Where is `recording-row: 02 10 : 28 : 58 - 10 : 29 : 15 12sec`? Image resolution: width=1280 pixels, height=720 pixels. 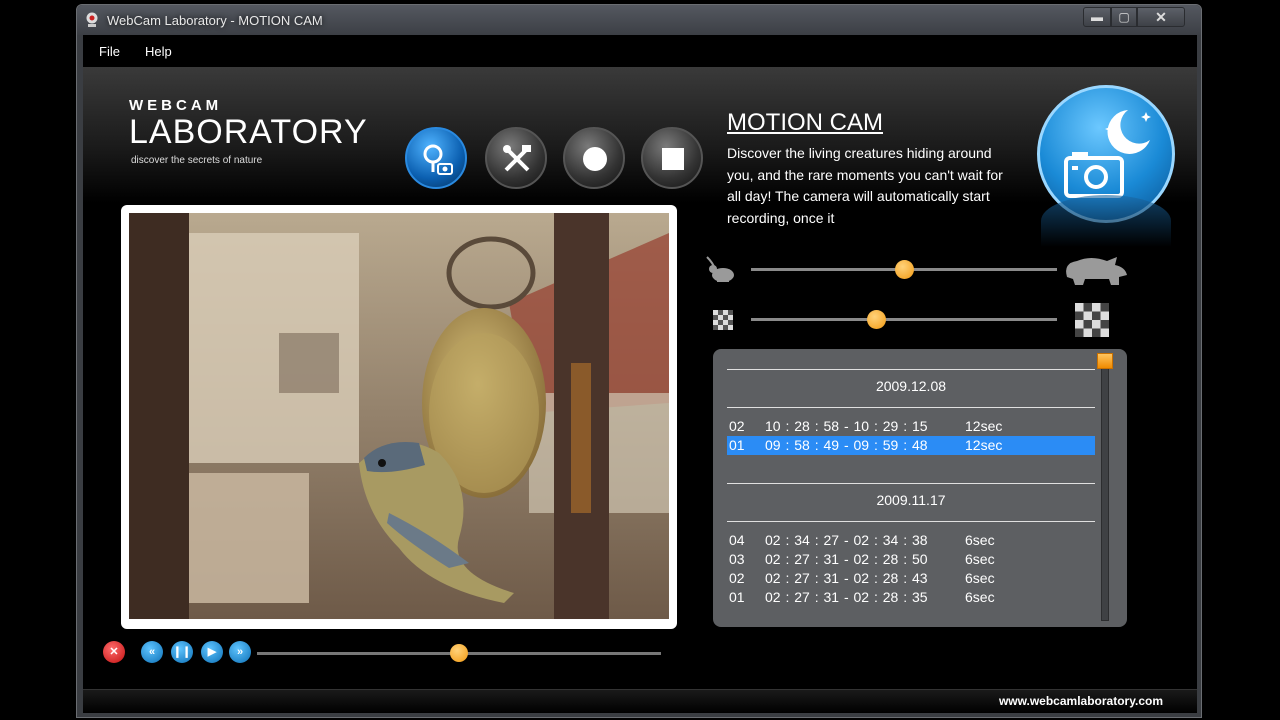
recording-row: 02 10 : 28 : 58 - 10 : 29 : 15 12sec is located at coordinates (911, 426).